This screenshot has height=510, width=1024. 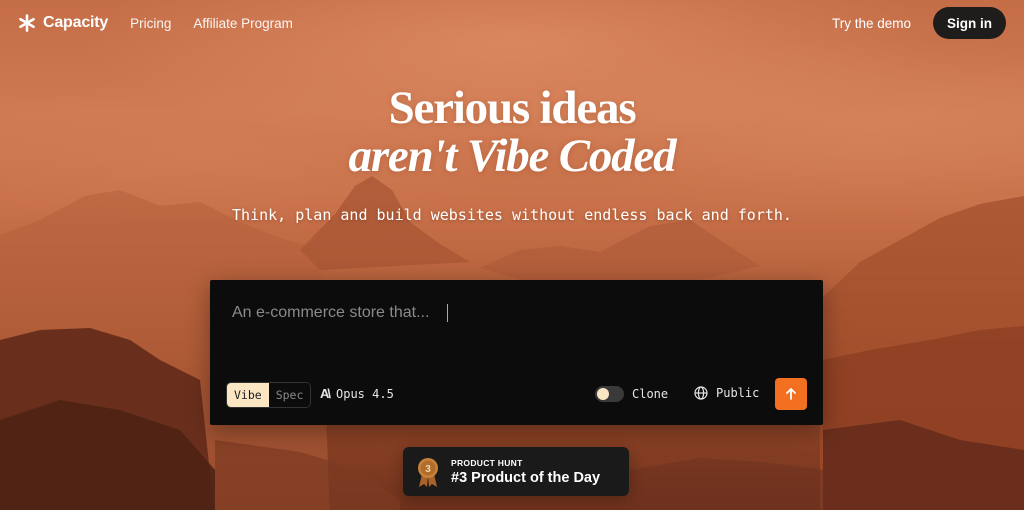 I want to click on nav-link-pricing: Pricing, so click(x=150, y=23).